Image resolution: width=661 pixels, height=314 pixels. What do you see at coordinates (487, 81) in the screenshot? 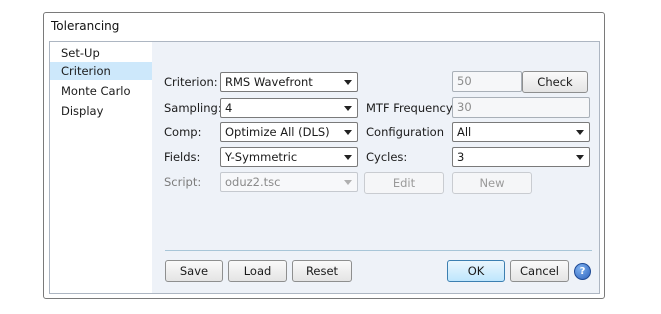
I see `criterion-number-field: 50` at bounding box center [487, 81].